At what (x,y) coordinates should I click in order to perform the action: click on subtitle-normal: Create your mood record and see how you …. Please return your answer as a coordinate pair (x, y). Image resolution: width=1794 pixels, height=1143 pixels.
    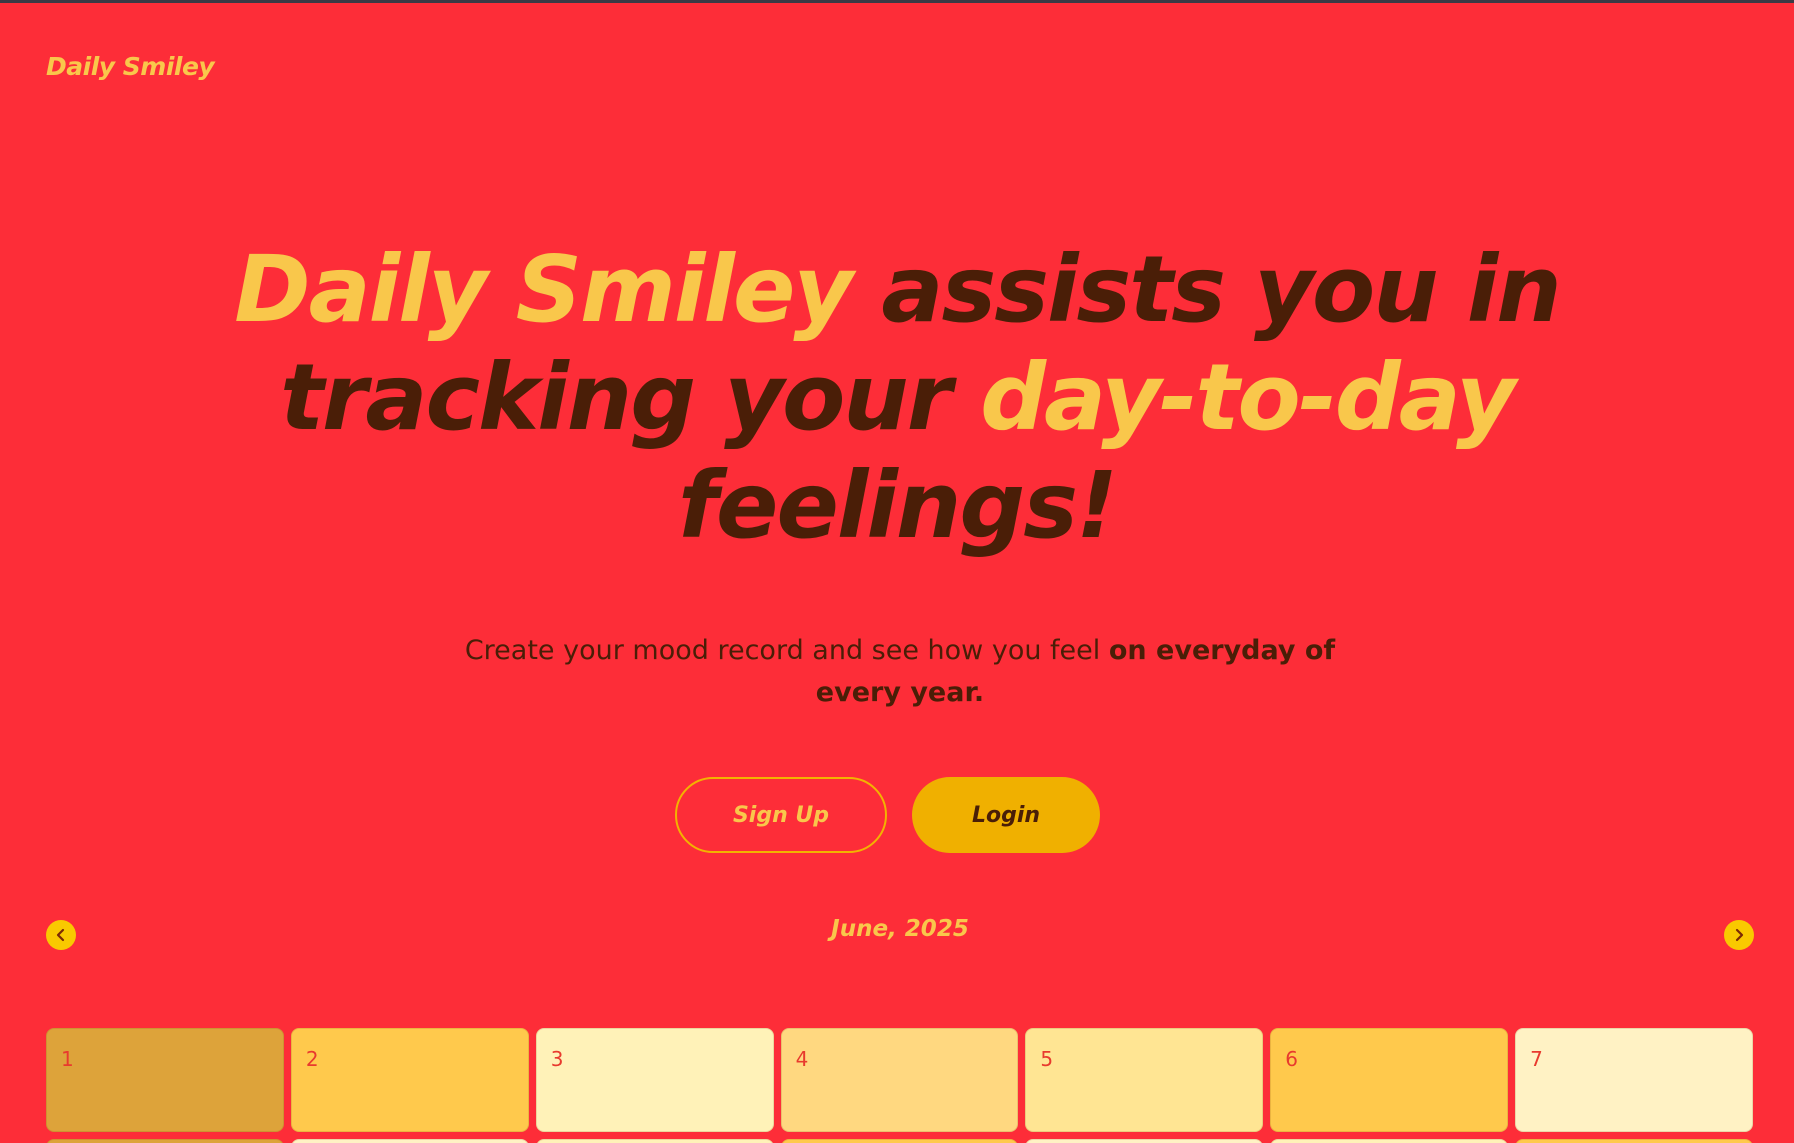
    Looking at the image, I should click on (786, 650).